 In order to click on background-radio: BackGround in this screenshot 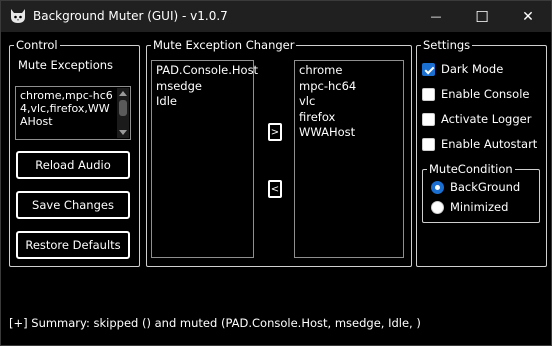, I will do `click(475, 187)`.